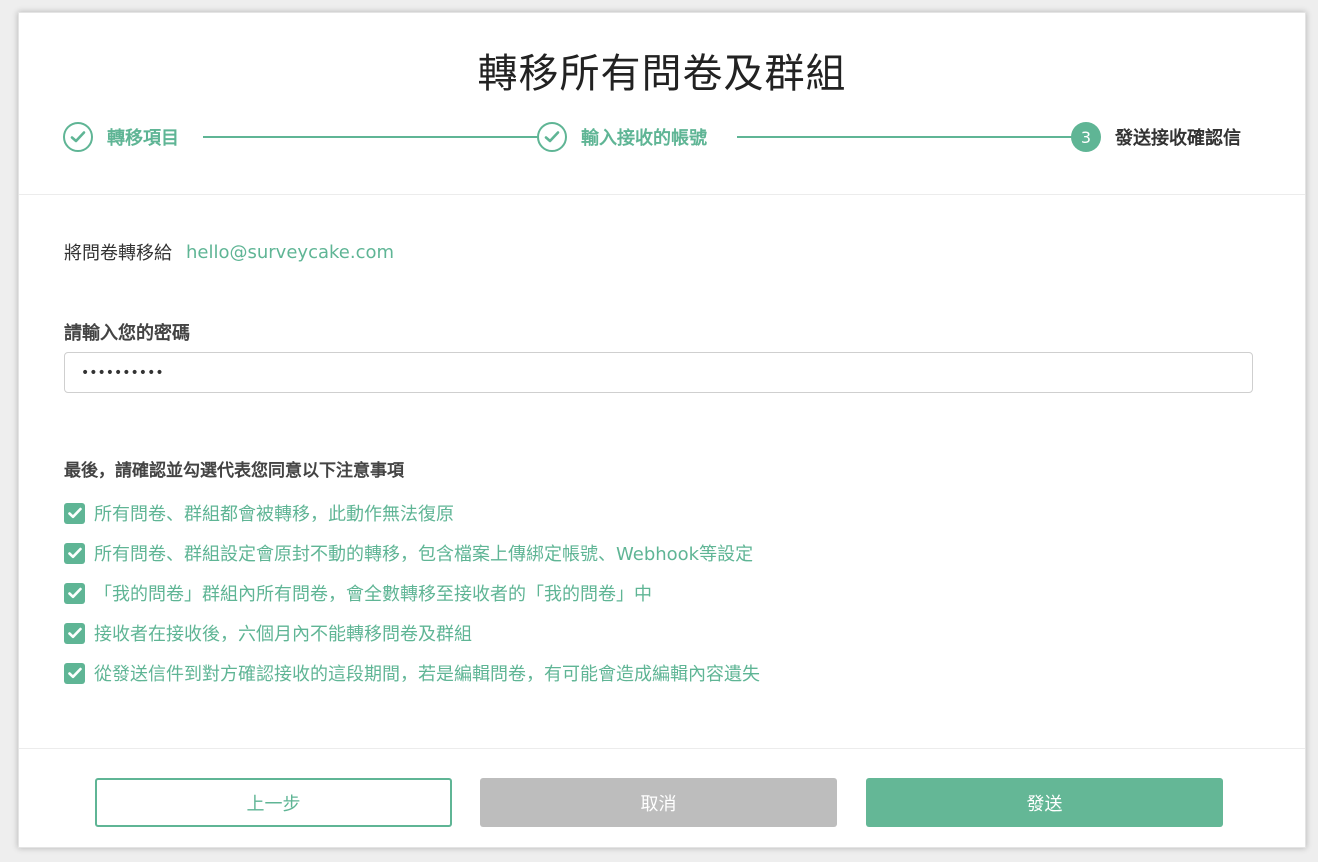  What do you see at coordinates (1086, 137) in the screenshot?
I see `step-number-badge: 3` at bounding box center [1086, 137].